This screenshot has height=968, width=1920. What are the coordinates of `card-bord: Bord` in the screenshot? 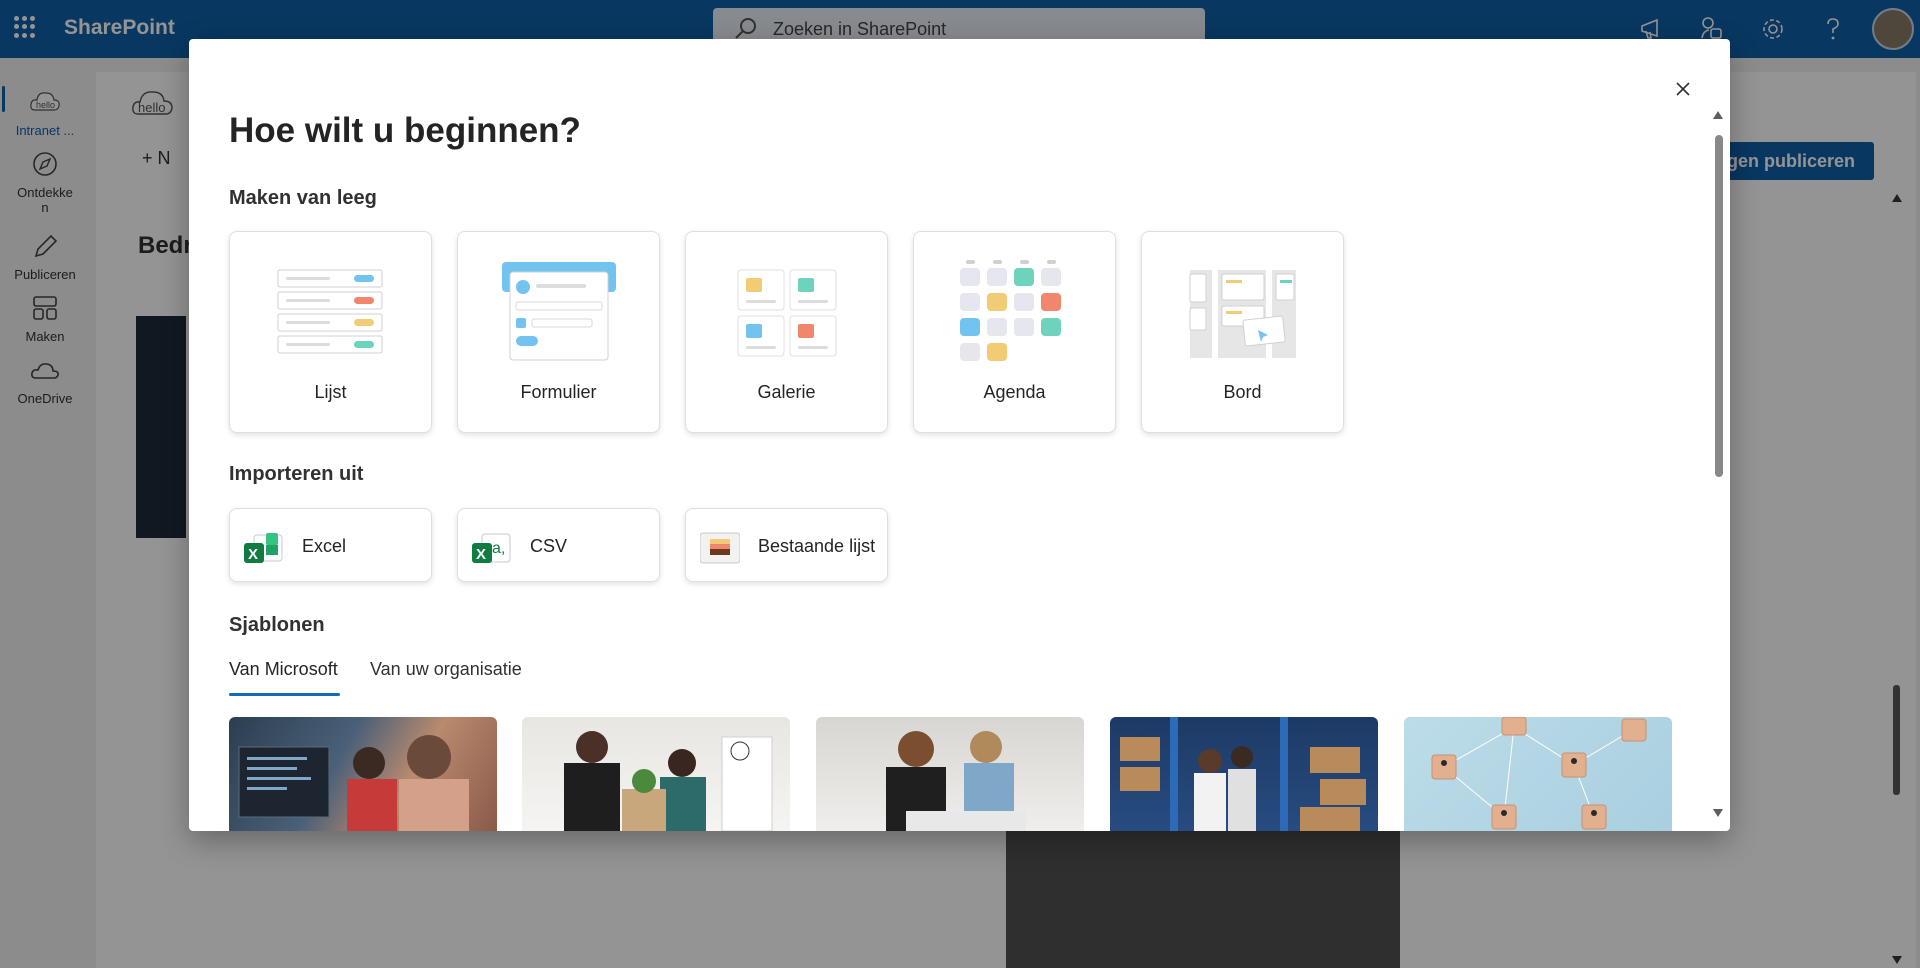 It's located at (1242, 332).